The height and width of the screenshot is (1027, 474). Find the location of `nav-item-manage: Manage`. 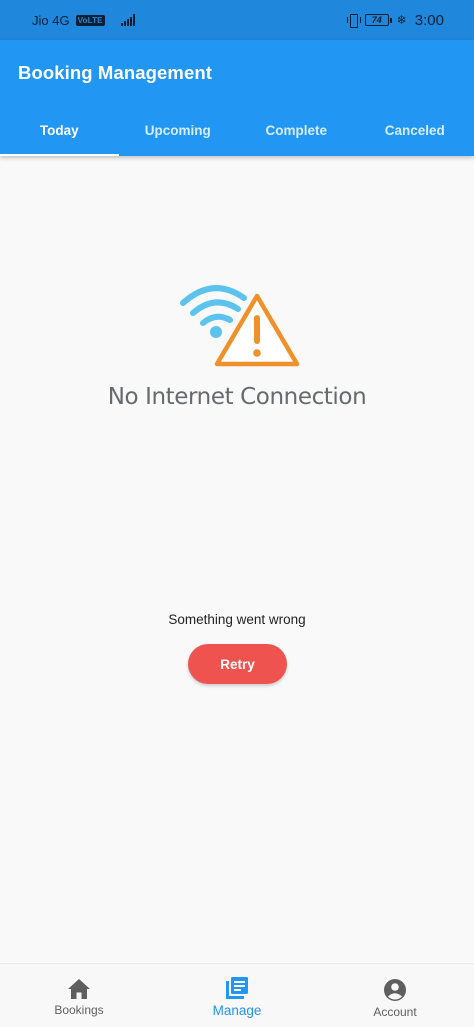

nav-item-manage: Manage is located at coordinates (237, 995).